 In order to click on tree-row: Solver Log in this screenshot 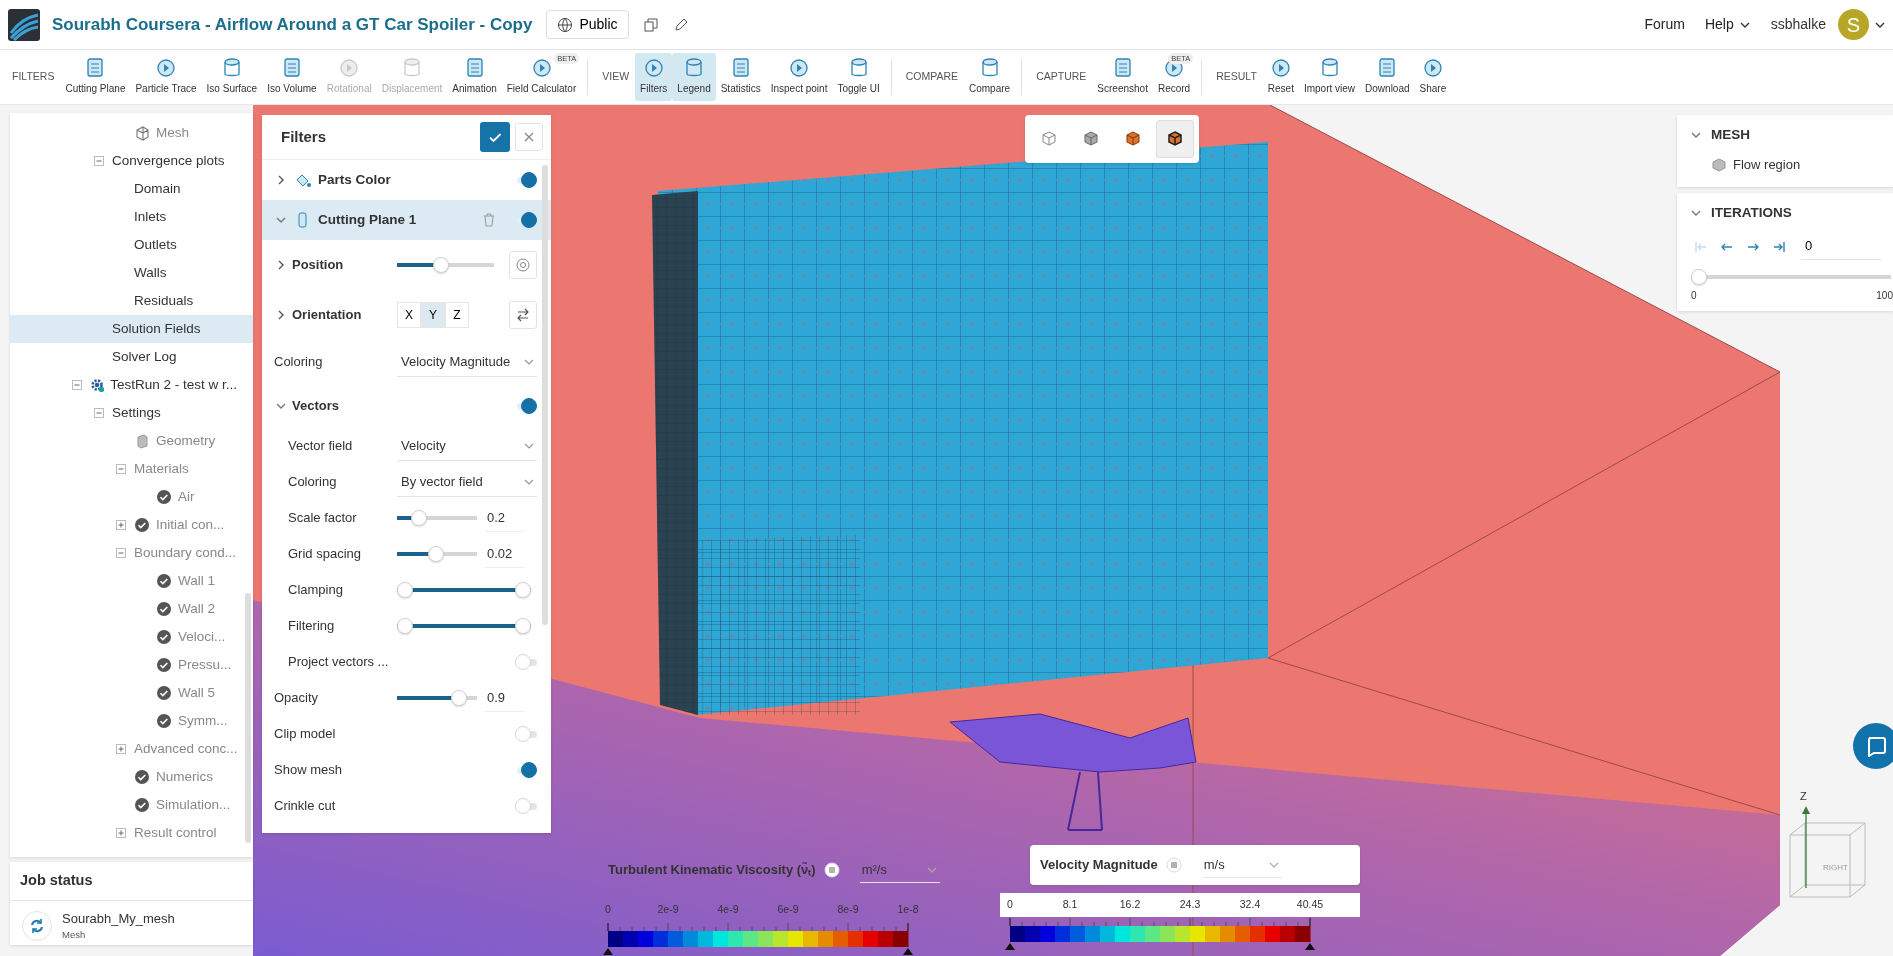, I will do `click(131, 357)`.